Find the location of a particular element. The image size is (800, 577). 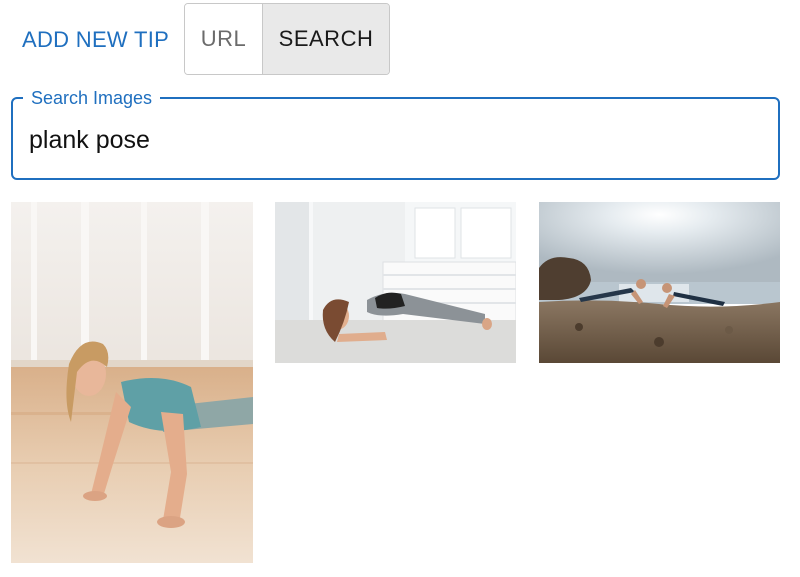

source-mode-toggle: URL SEARCH is located at coordinates (287, 39).